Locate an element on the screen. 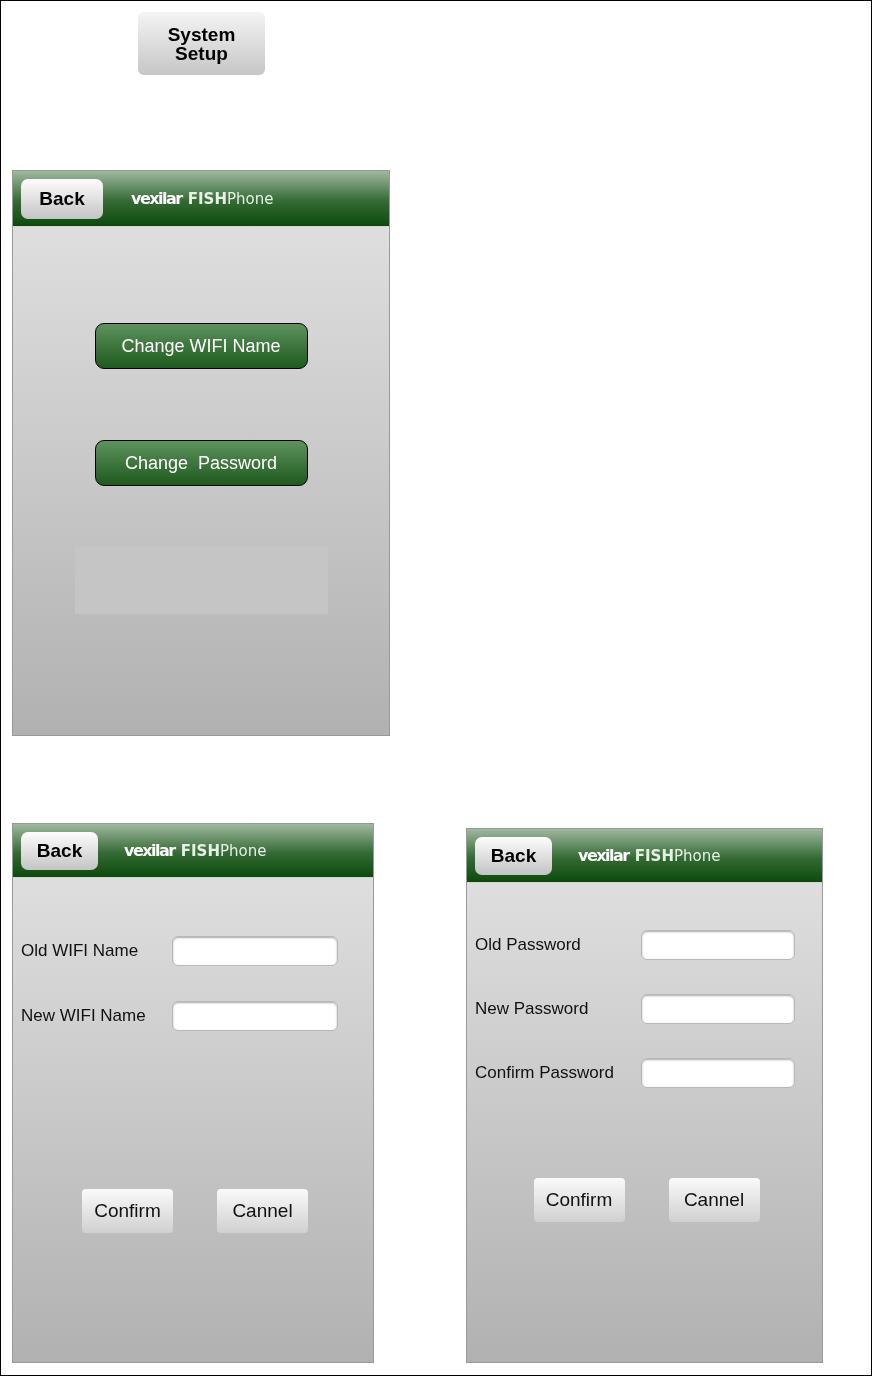 Image resolution: width=872 pixels, height=1376 pixels. field-label: Old WIFI Name is located at coordinates (80, 951).